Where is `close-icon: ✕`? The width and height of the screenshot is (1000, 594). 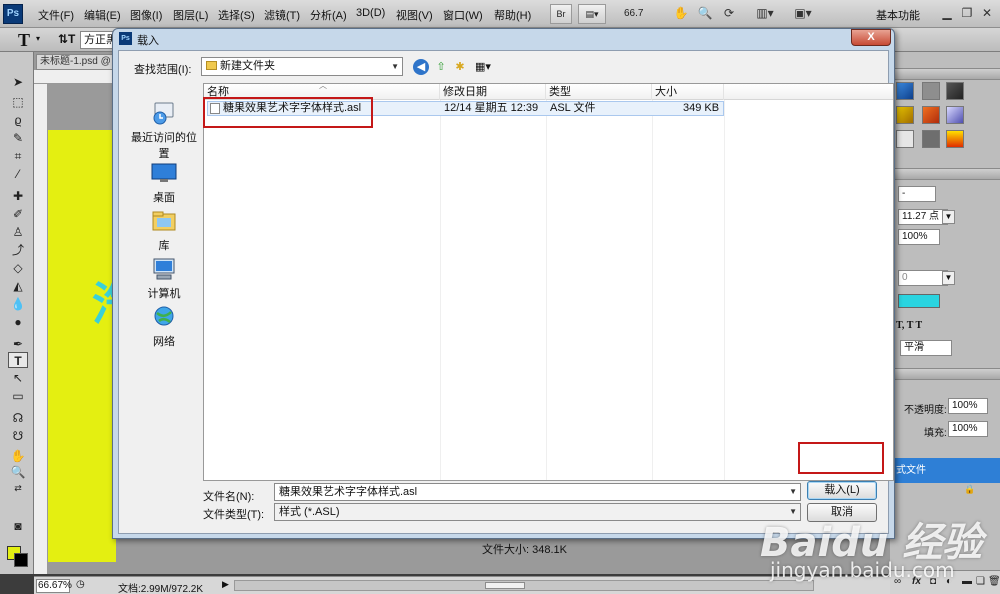 close-icon: ✕ is located at coordinates (987, 13).